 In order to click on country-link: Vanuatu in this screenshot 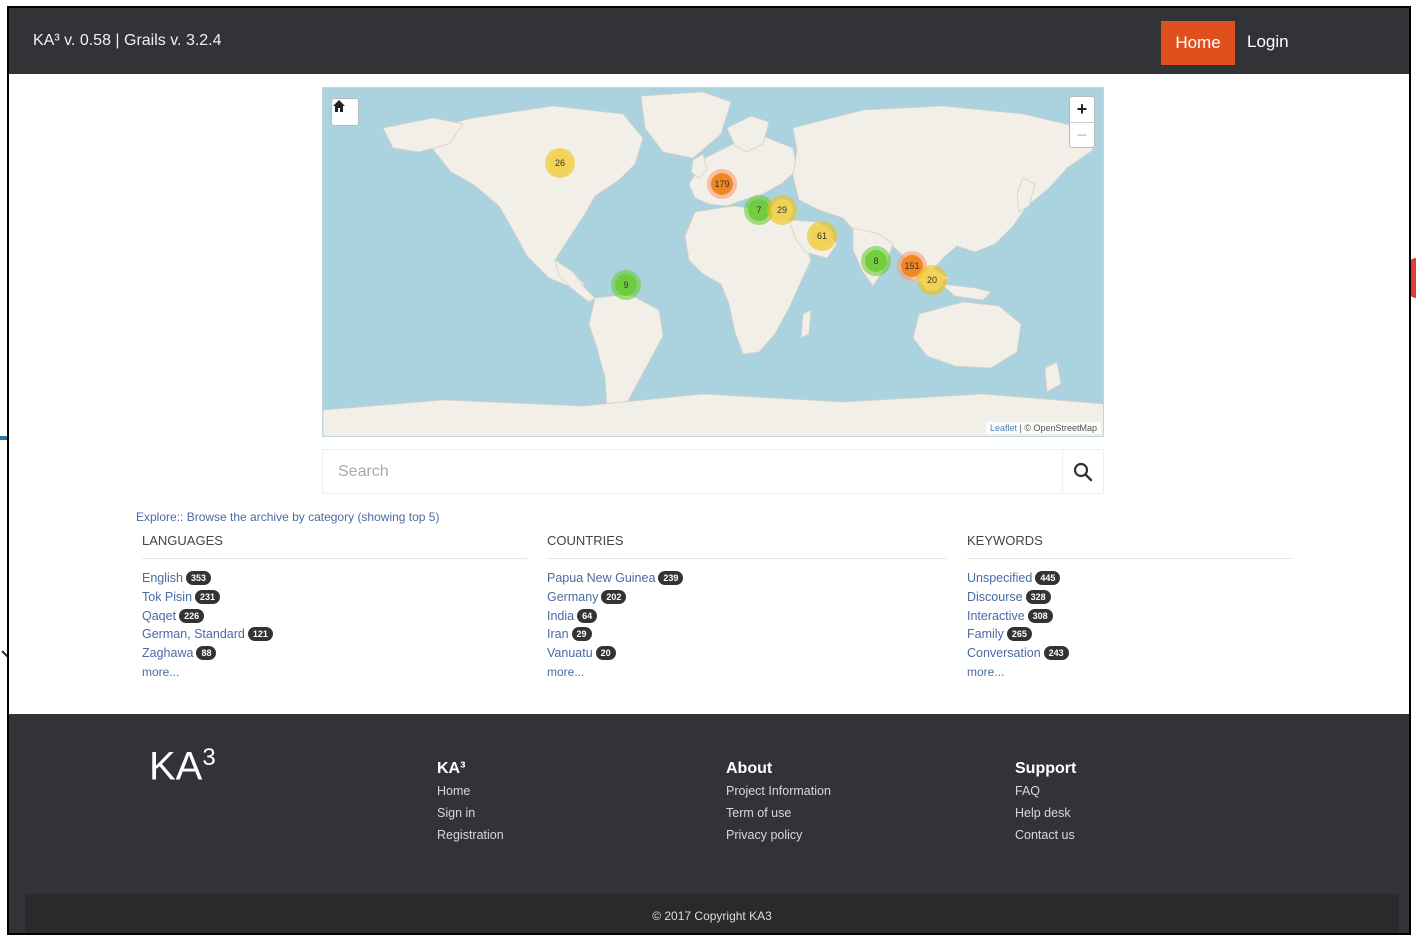, I will do `click(570, 653)`.